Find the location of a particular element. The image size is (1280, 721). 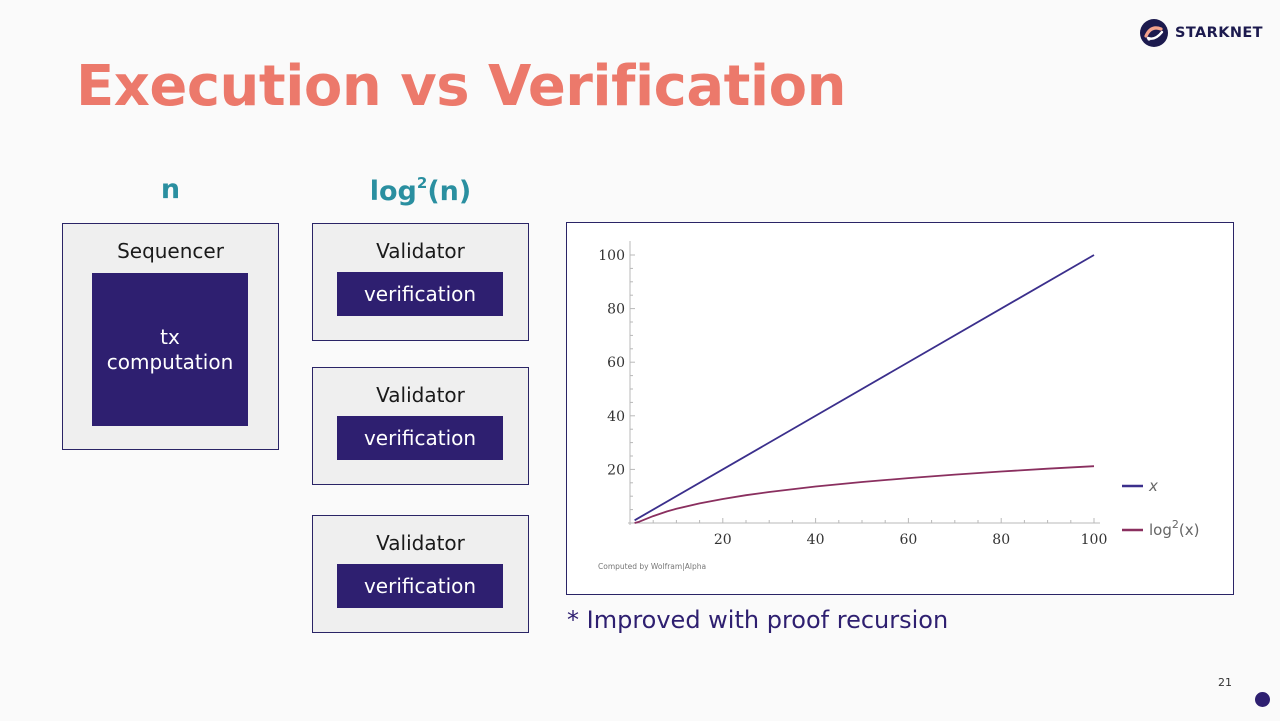

tx-computation-block: tx computation is located at coordinates (170, 349).